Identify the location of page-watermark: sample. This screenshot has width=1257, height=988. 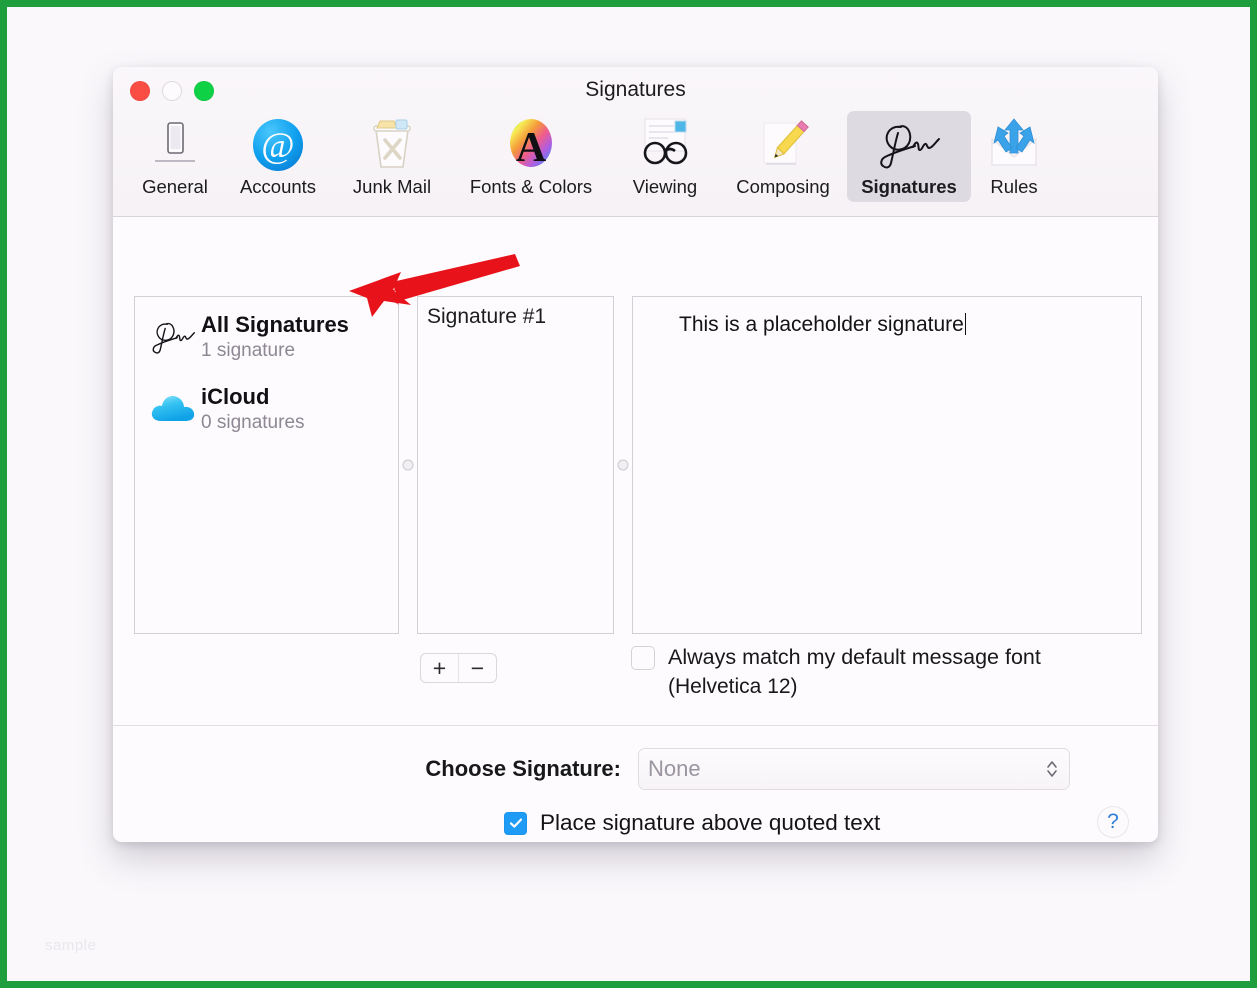
(71, 945).